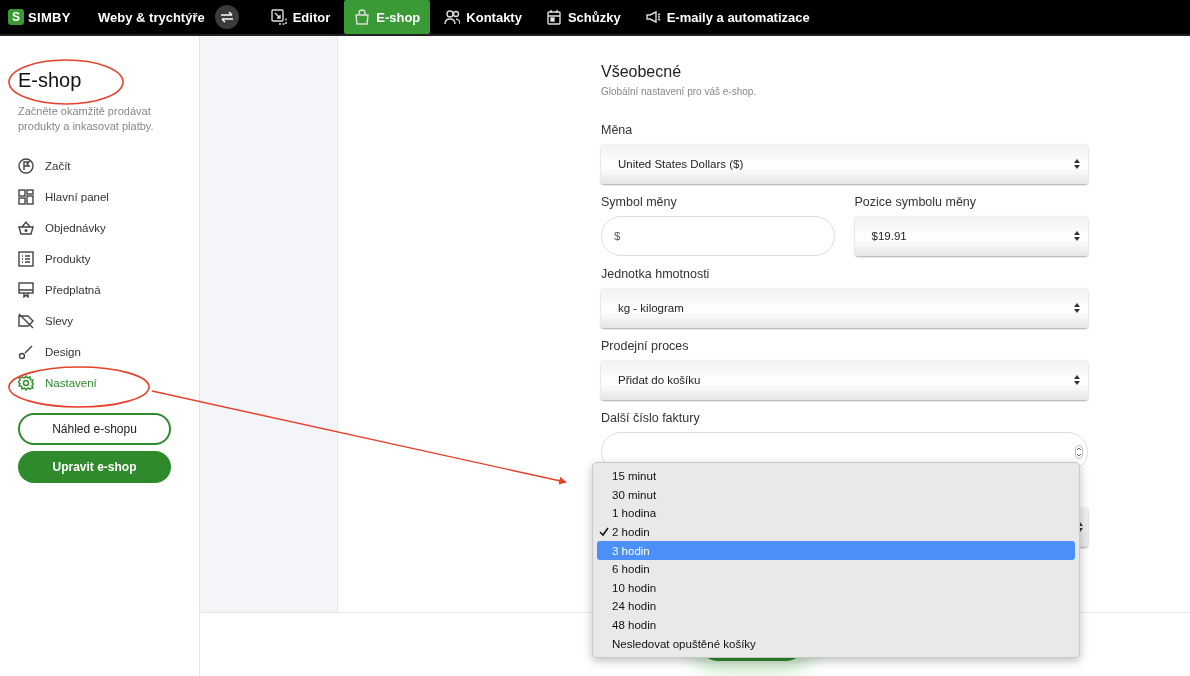 The image size is (1190, 676). Describe the element at coordinates (26, 382) in the screenshot. I see `settings-icon` at that location.